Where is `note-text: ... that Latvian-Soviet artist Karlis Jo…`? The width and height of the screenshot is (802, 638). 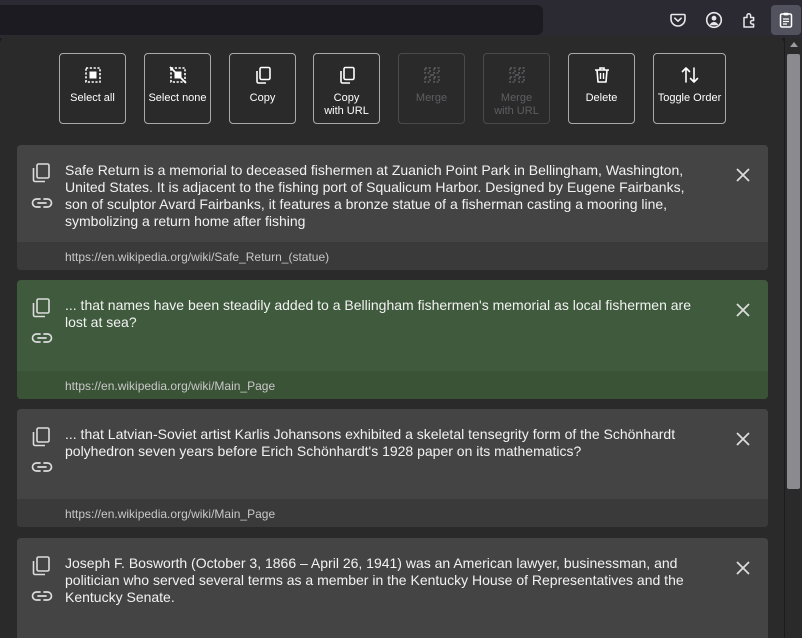 note-text: ... that Latvian-Soviet artist Karlis Jo… is located at coordinates (370, 442).